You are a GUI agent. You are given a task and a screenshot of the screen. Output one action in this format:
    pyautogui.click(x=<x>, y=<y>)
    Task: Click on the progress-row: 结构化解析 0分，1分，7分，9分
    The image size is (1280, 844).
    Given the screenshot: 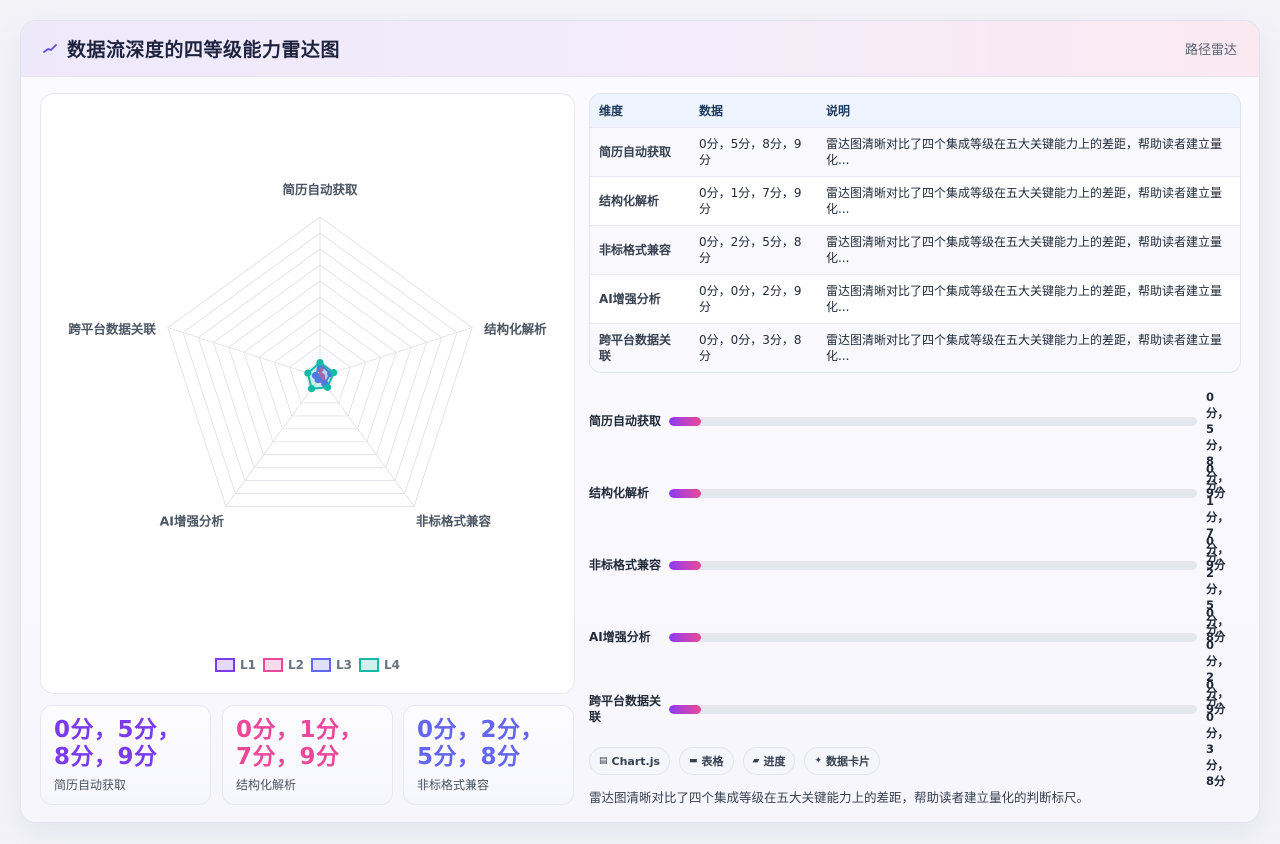 What is the action you would take?
    pyautogui.click(x=915, y=513)
    